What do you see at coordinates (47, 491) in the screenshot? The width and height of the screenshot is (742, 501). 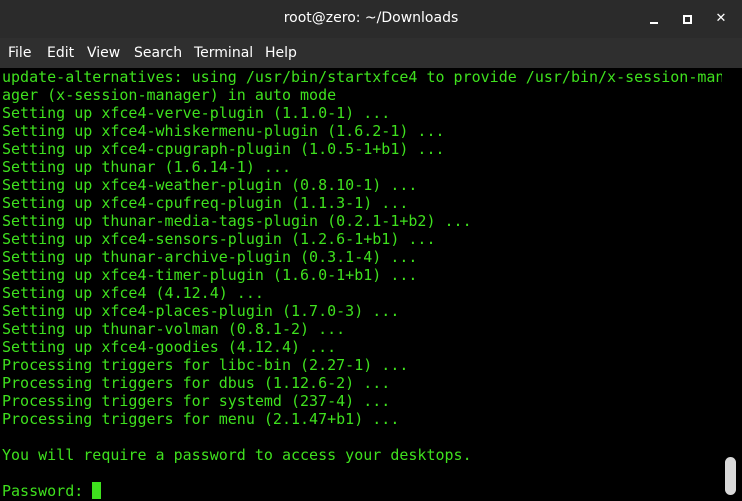 I see `password-prompt: Password:` at bounding box center [47, 491].